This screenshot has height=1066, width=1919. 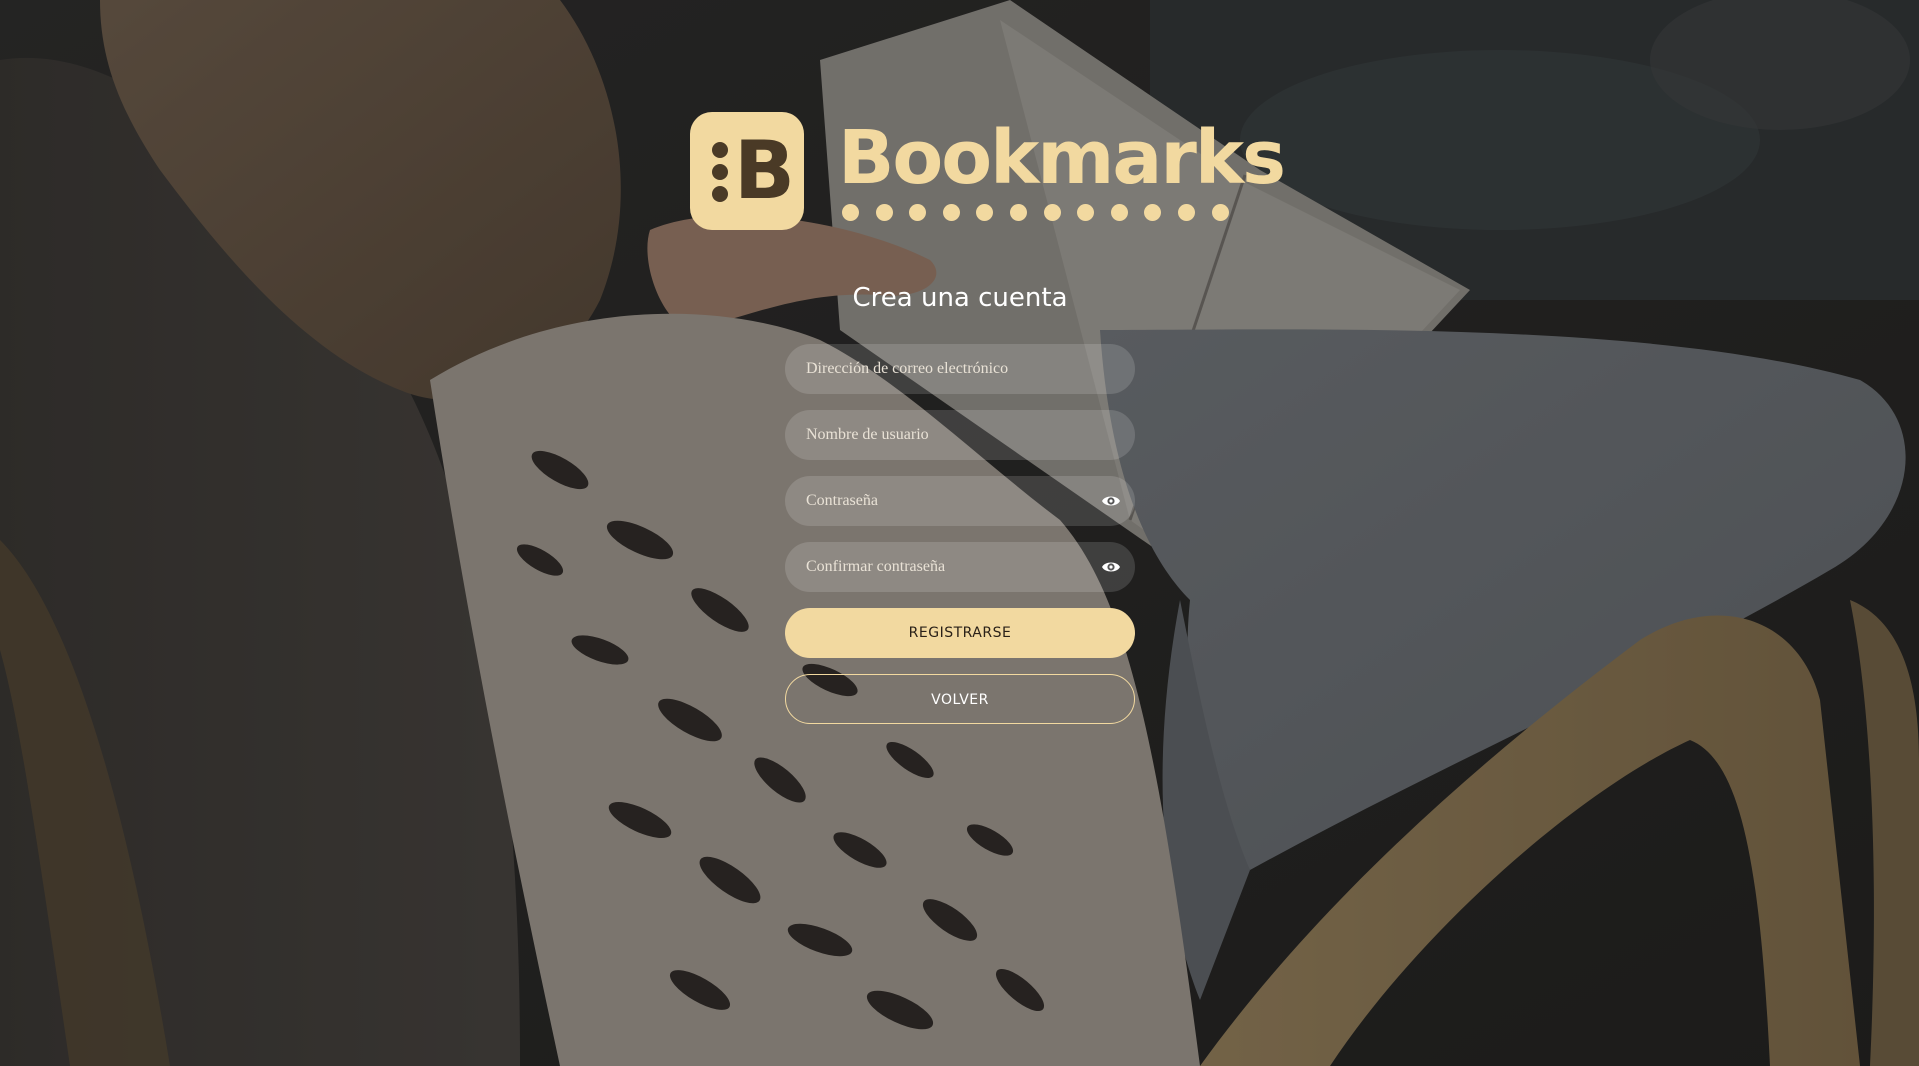 I want to click on register-button: REGISTRARSE, so click(x=960, y=633).